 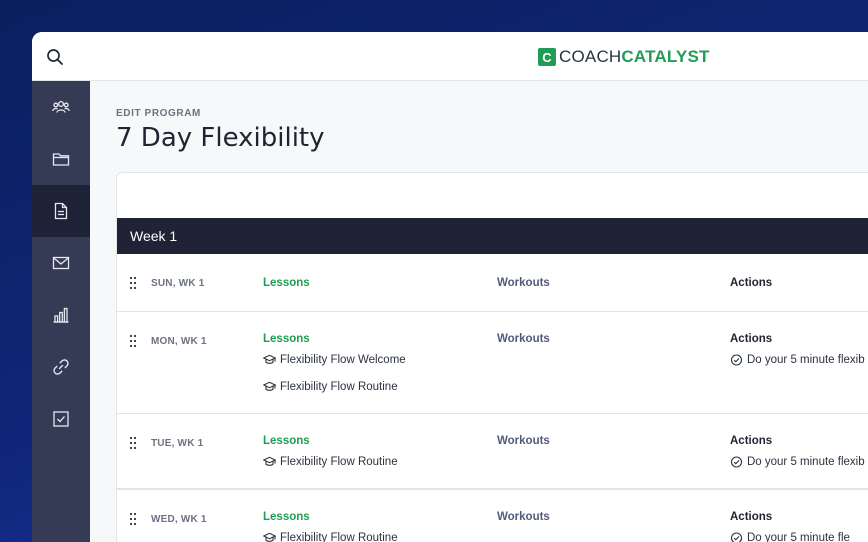 I want to click on logo-text: COACHCATALYST, so click(x=634, y=56).